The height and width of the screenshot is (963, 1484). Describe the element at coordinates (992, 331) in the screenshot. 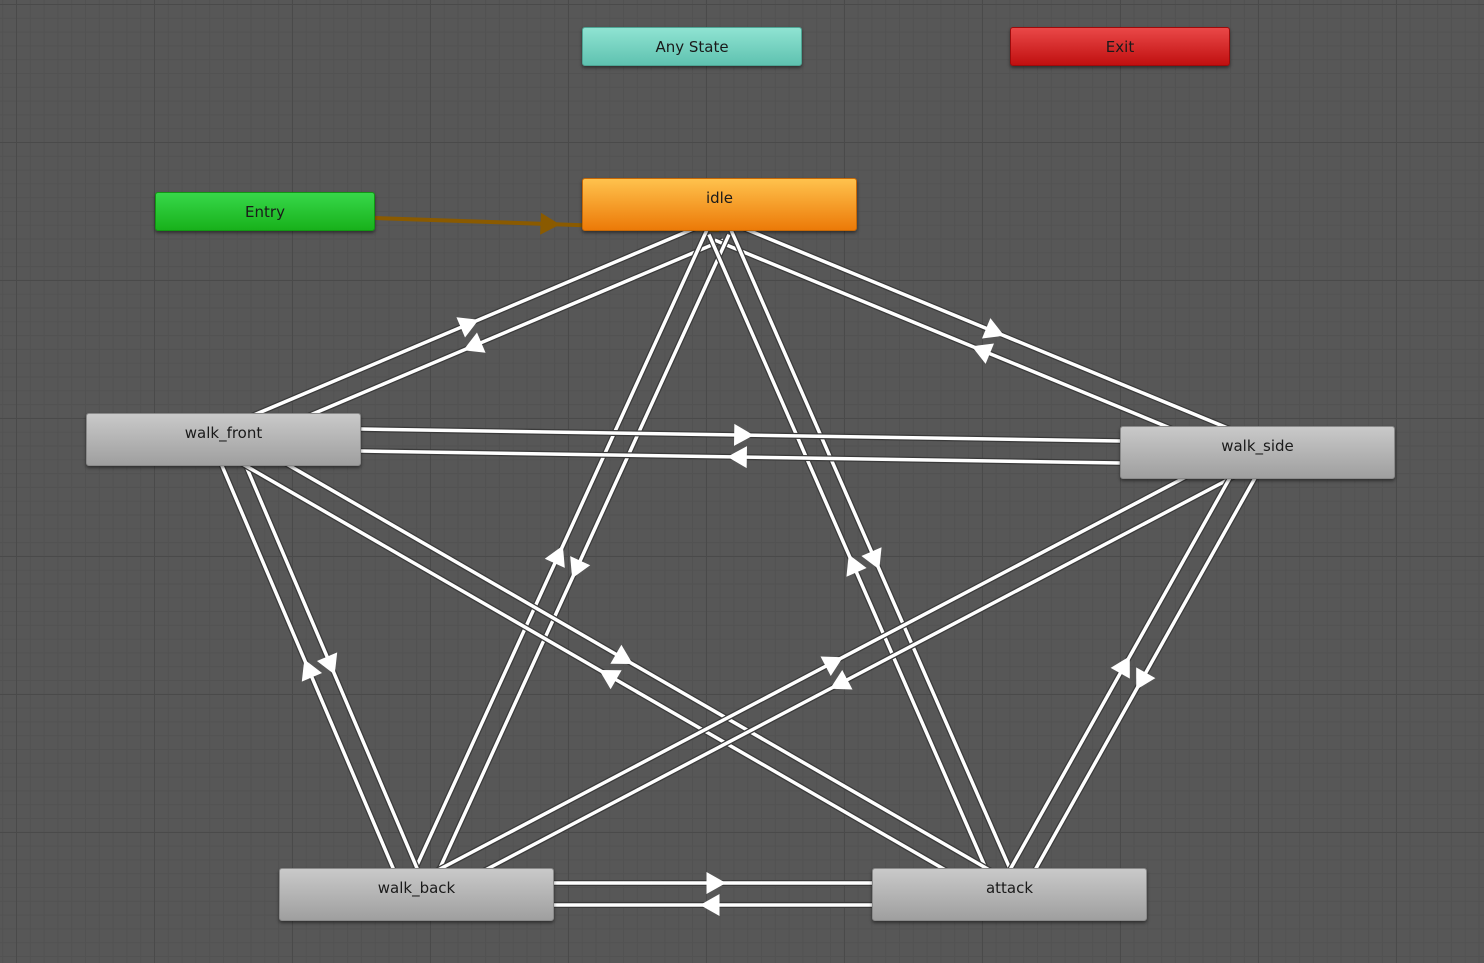

I see `transition-idle-to-walk-side` at that location.